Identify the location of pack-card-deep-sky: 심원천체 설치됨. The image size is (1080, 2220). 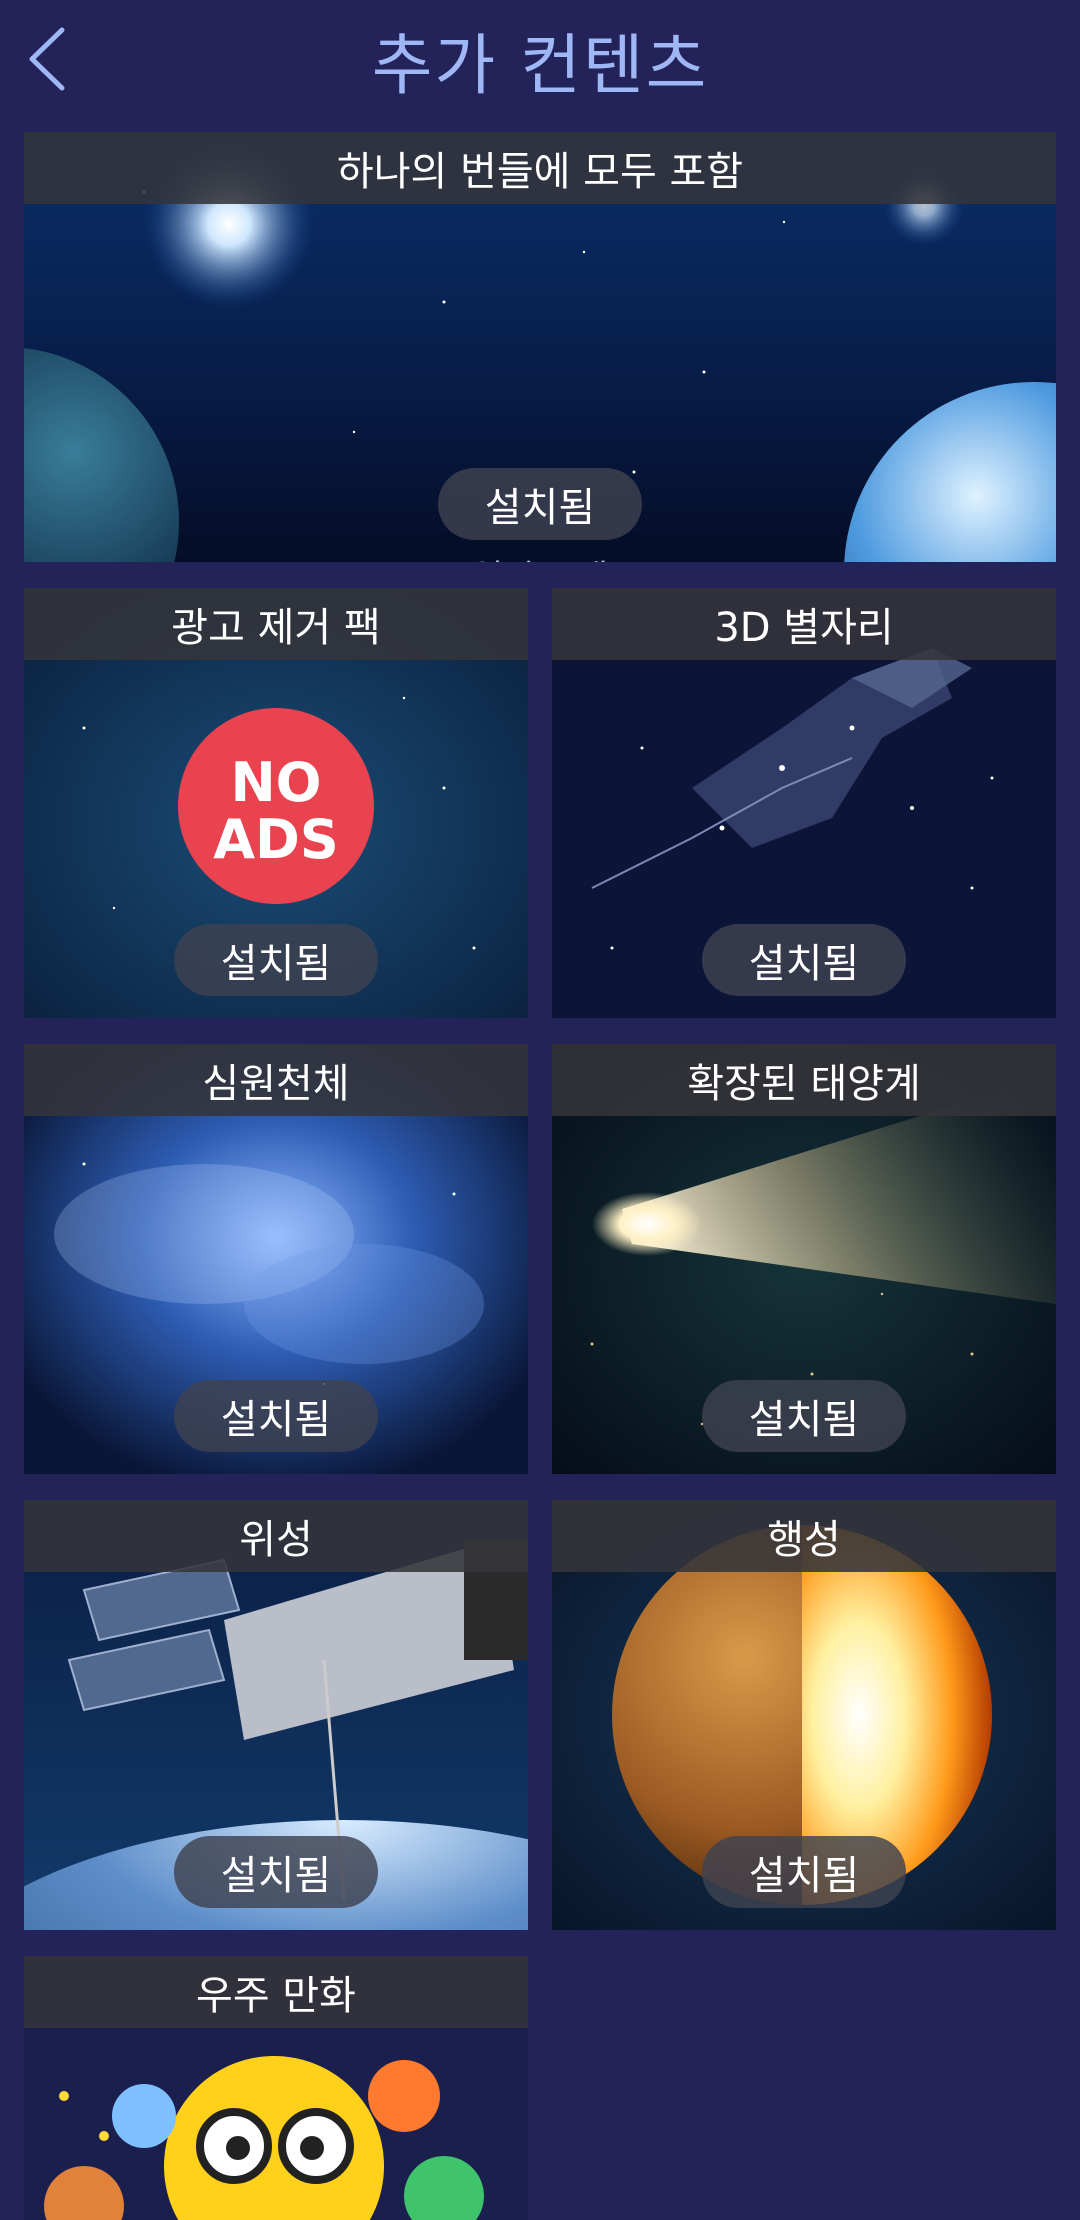
(276, 1259).